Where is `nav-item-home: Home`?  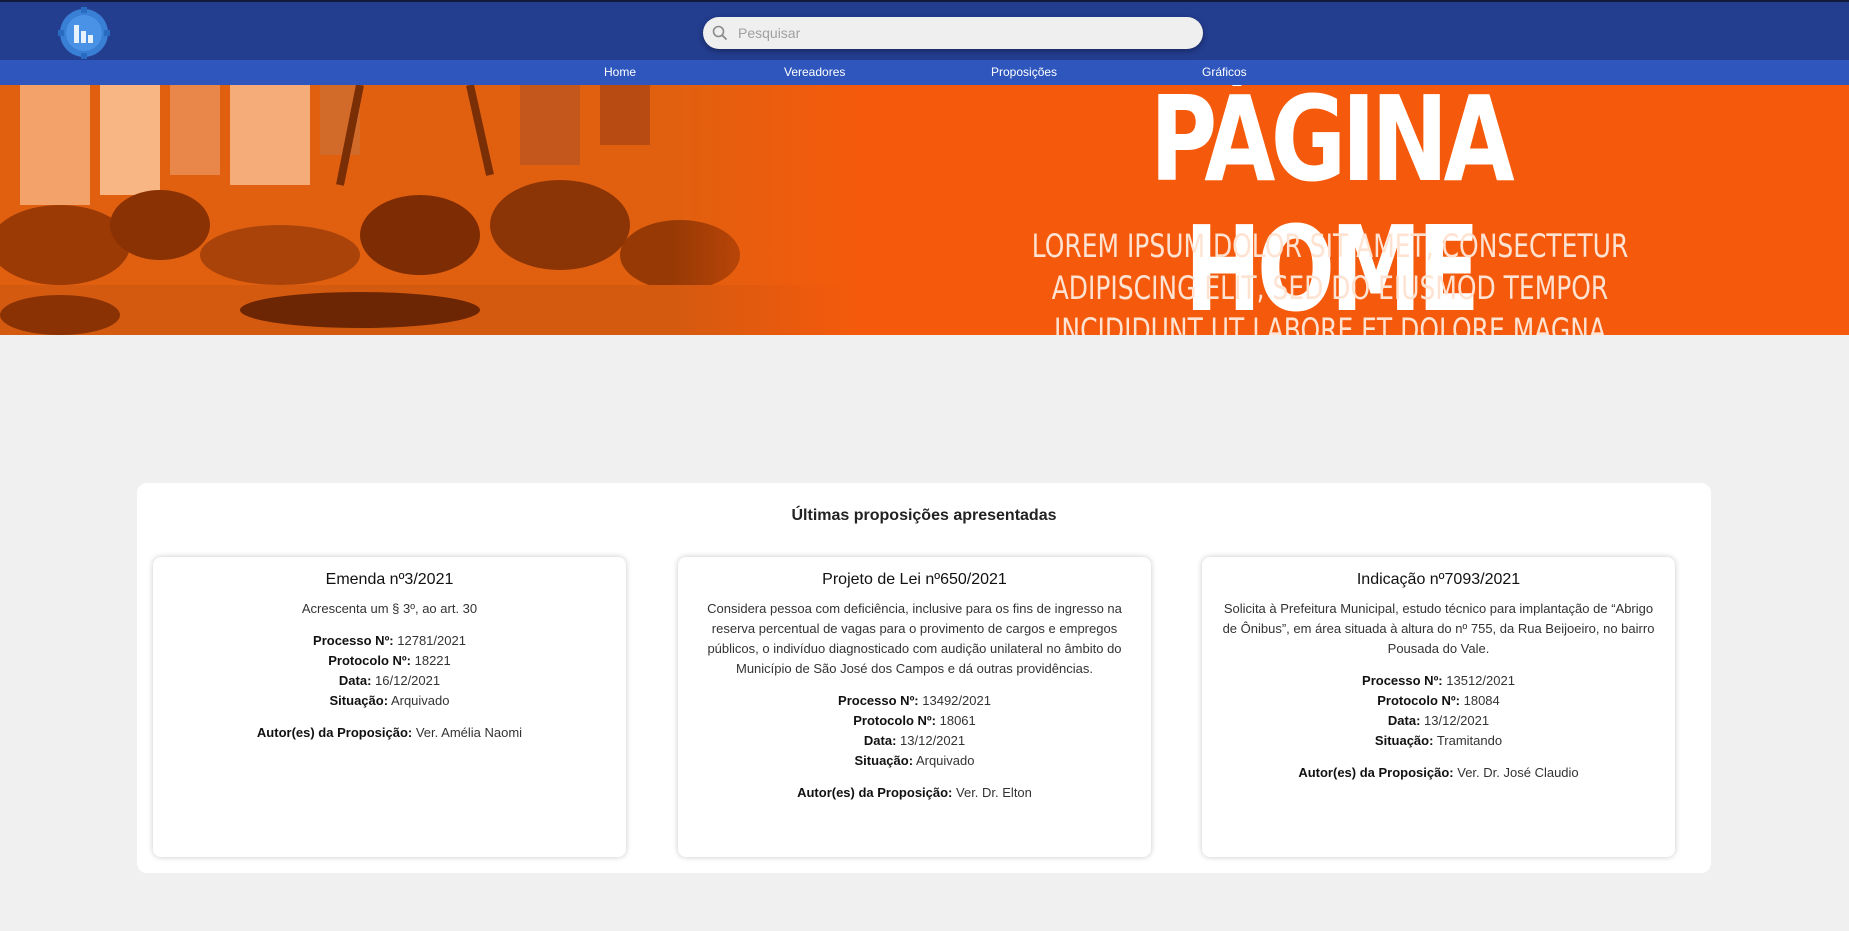 nav-item-home: Home is located at coordinates (620, 72).